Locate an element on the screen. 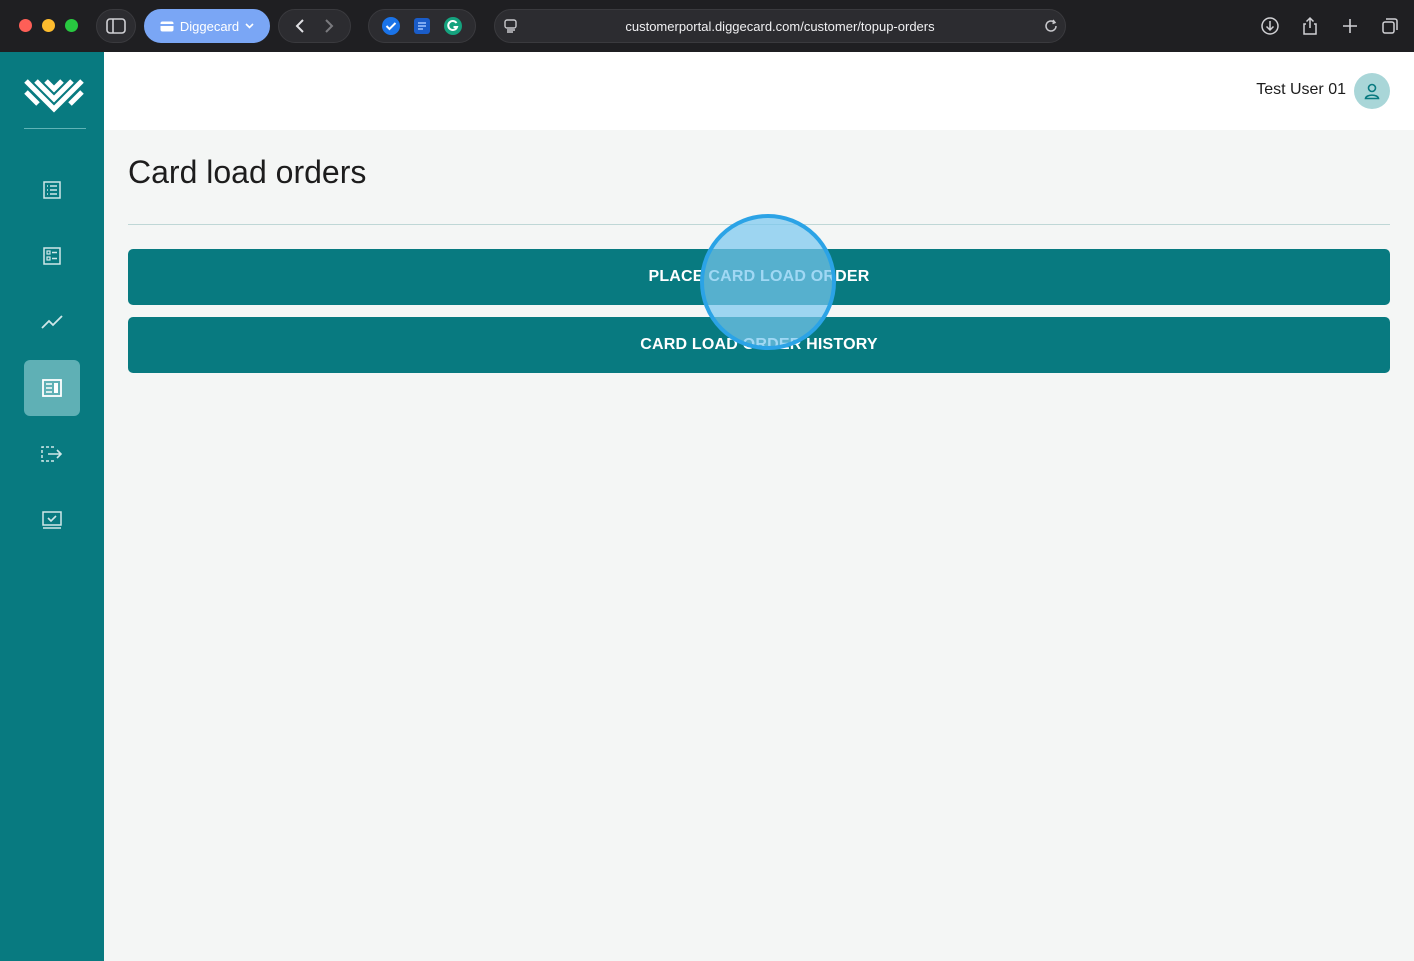 The width and height of the screenshot is (1414, 961). notes-extension-icon is located at coordinates (422, 26).